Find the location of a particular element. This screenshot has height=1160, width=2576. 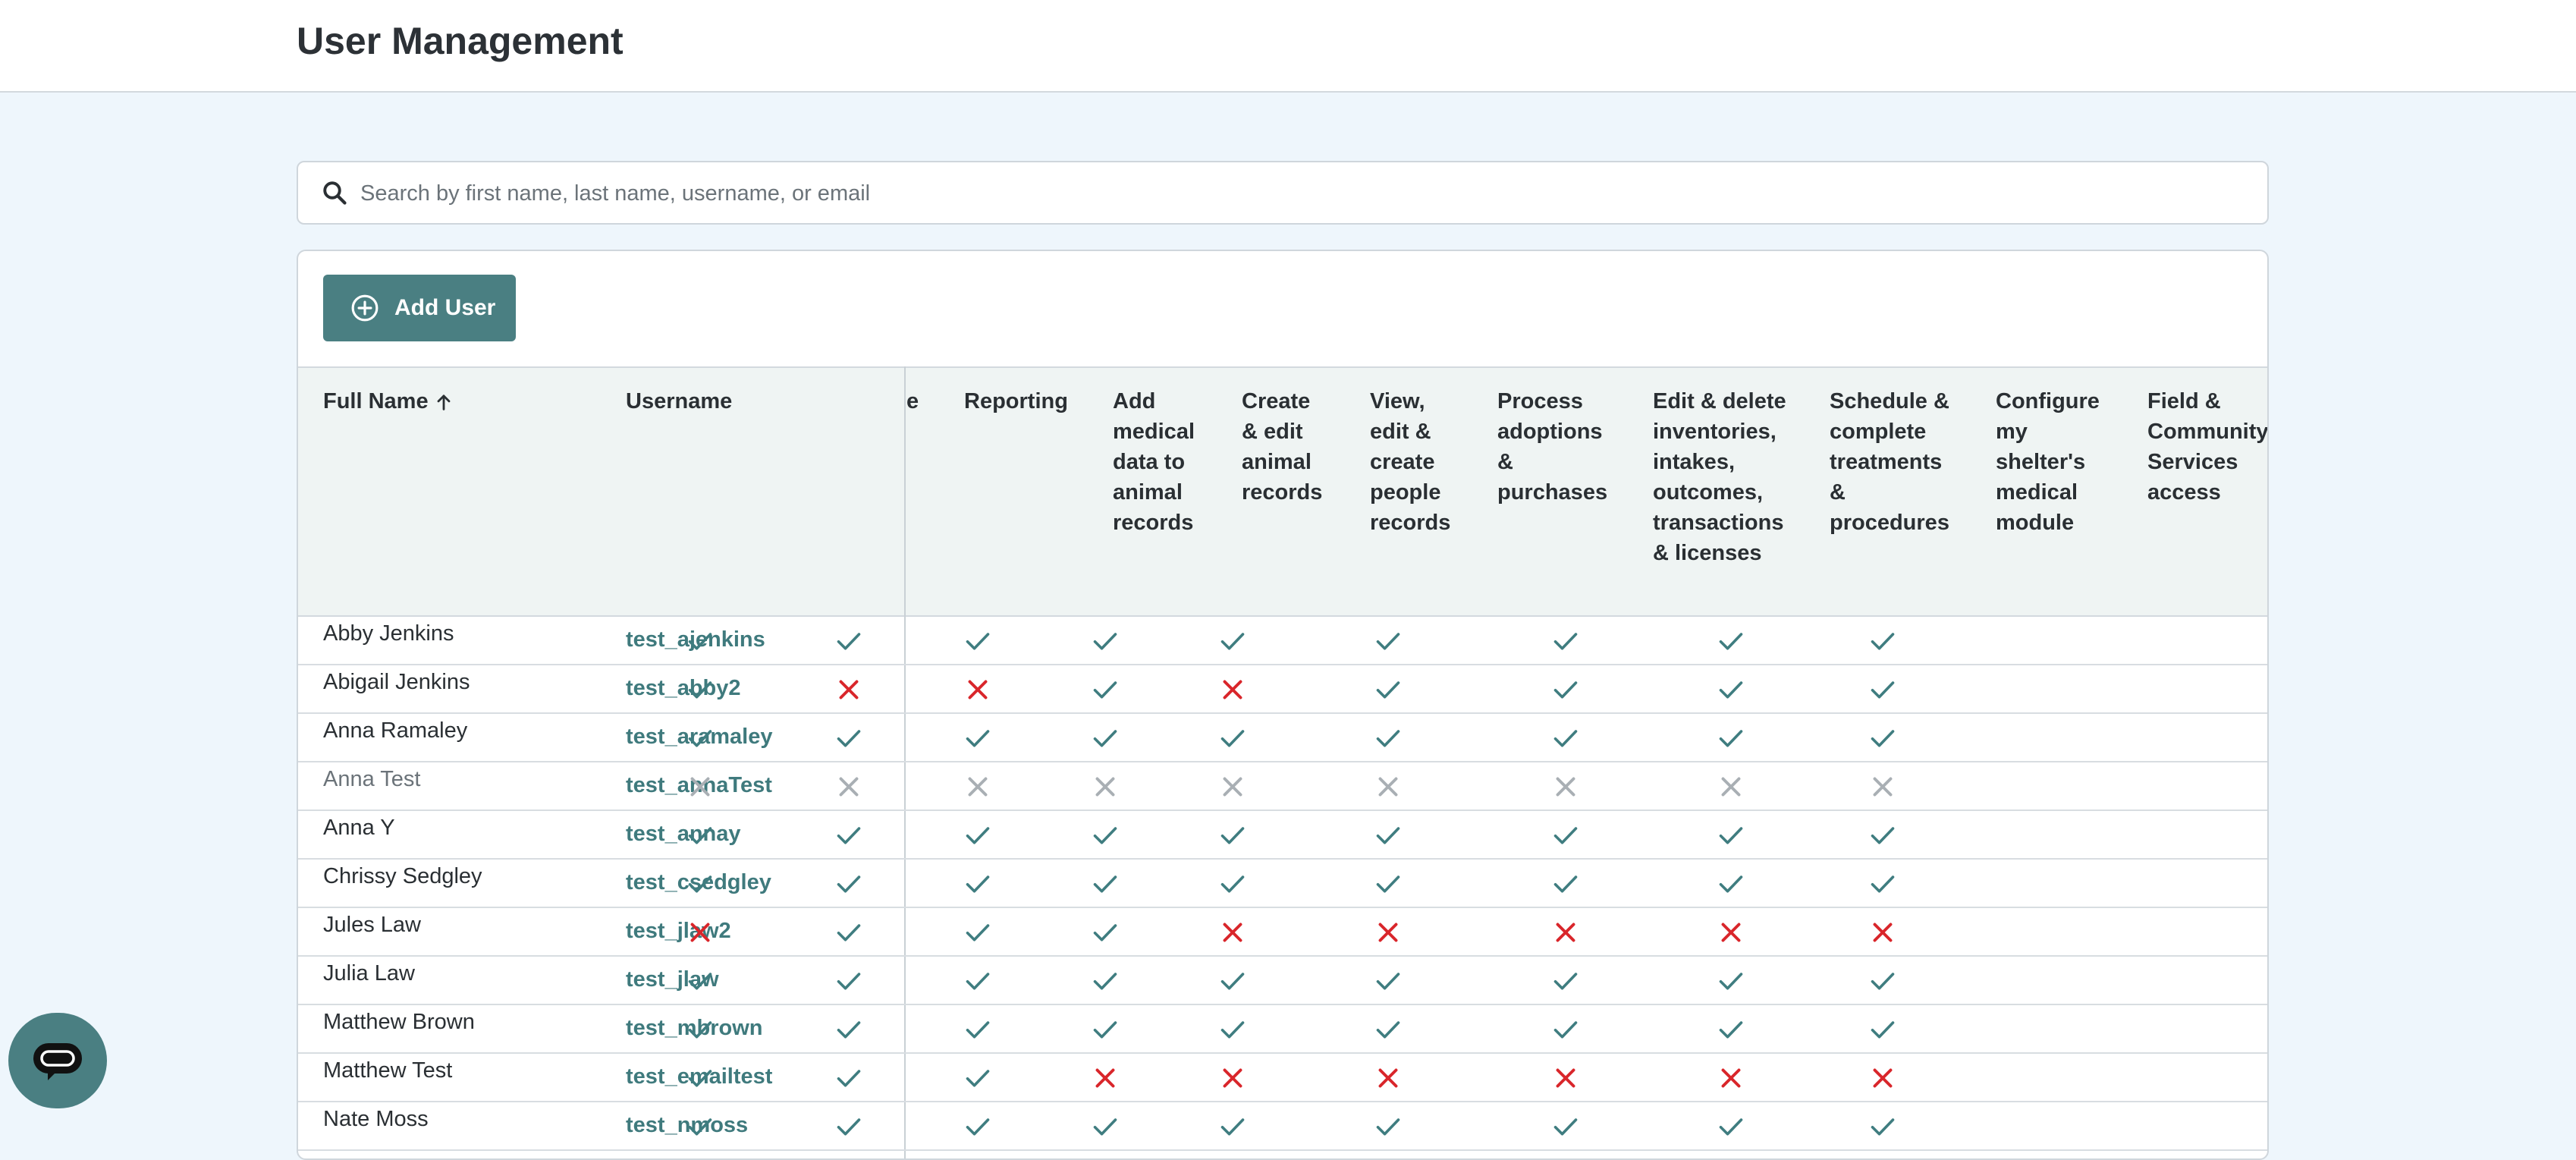

search-input is located at coordinates (1301, 193).